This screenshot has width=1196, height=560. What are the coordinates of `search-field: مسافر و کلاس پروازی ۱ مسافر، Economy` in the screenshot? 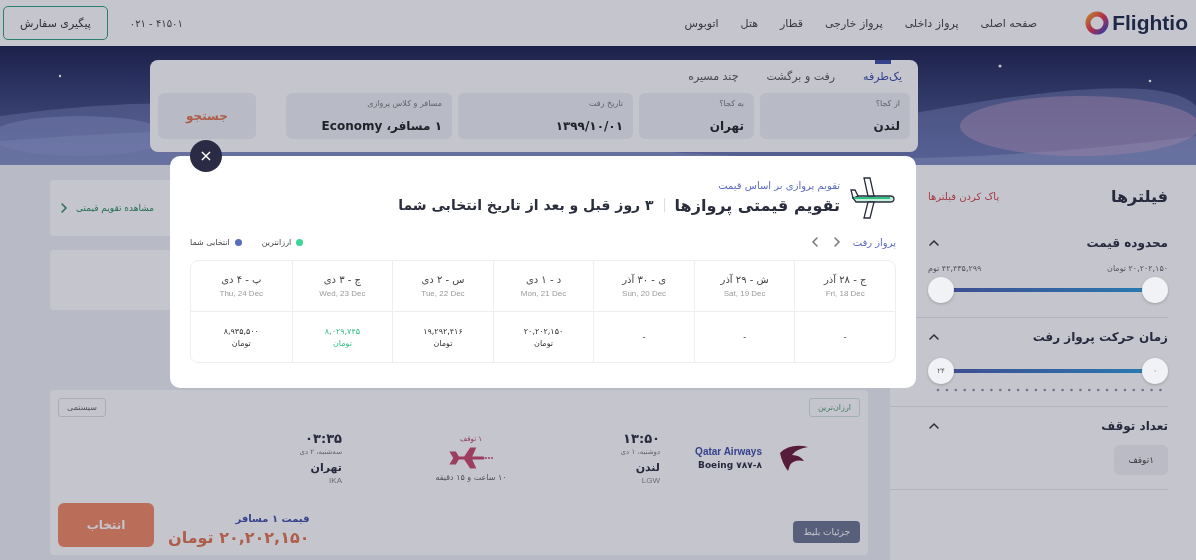 It's located at (369, 116).